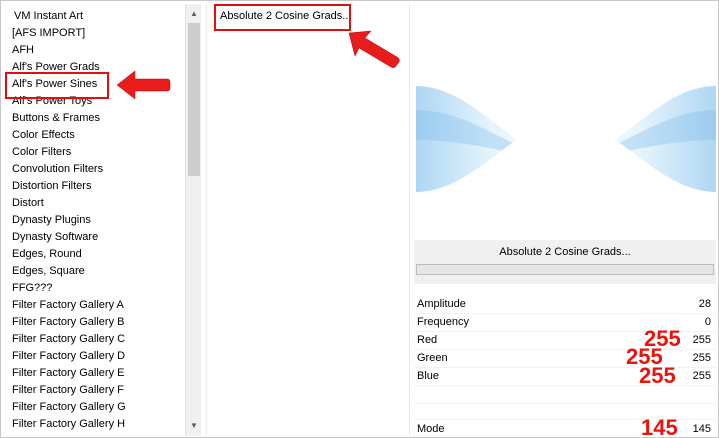 The image size is (719, 438). I want to click on highlight-category-box, so click(57, 85).